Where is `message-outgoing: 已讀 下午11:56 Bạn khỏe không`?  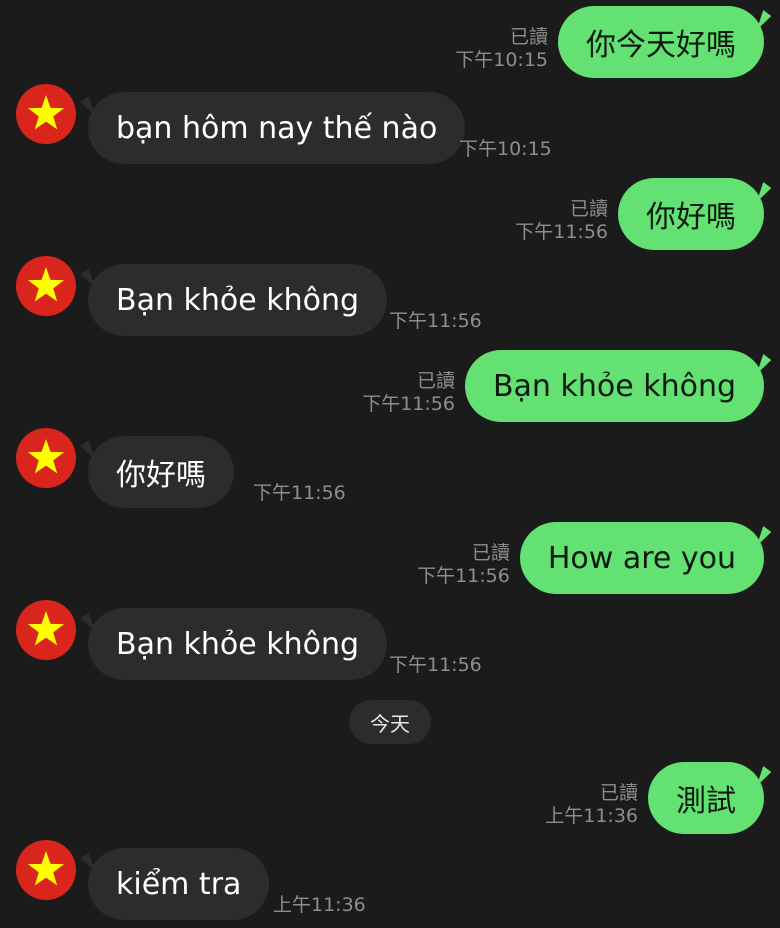 message-outgoing: 已讀 下午11:56 Bạn khỏe không is located at coordinates (563, 386).